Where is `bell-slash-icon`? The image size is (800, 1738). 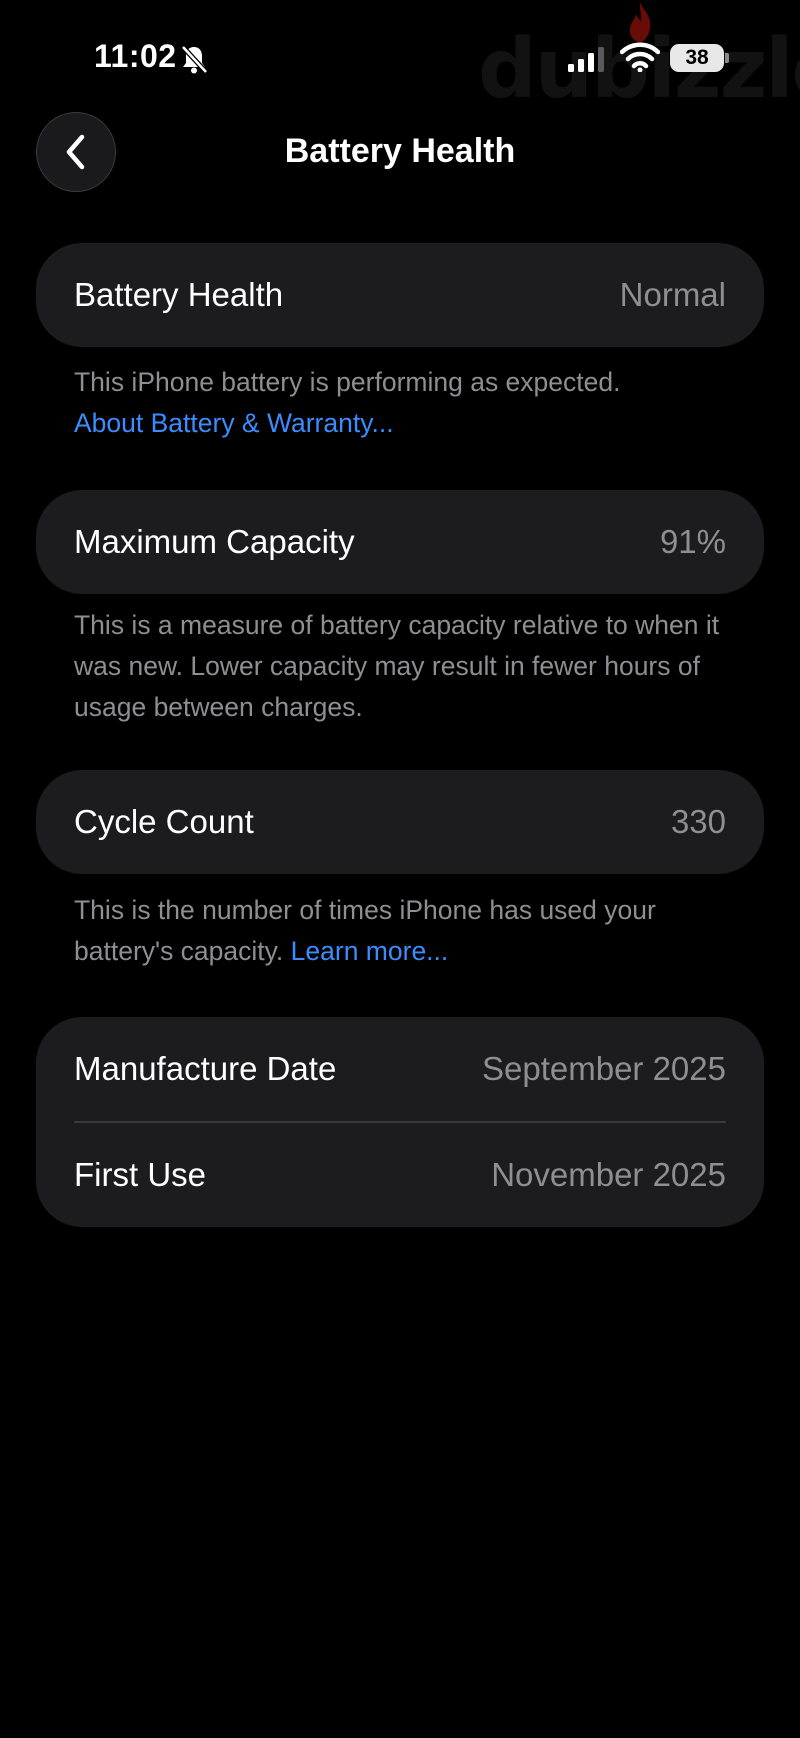 bell-slash-icon is located at coordinates (194, 59).